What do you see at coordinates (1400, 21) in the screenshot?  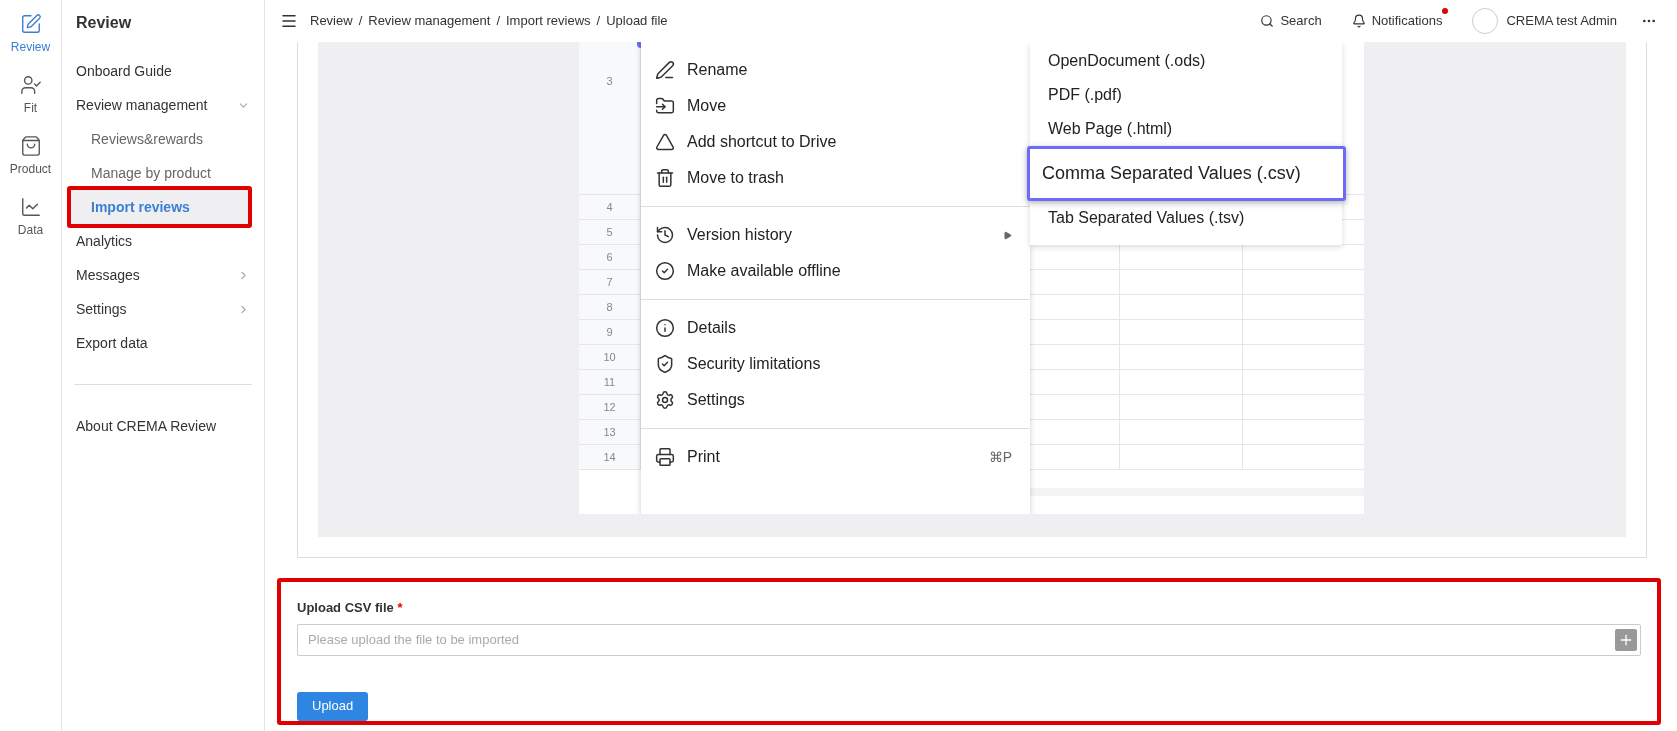 I see `notifications-button: Notifications` at bounding box center [1400, 21].